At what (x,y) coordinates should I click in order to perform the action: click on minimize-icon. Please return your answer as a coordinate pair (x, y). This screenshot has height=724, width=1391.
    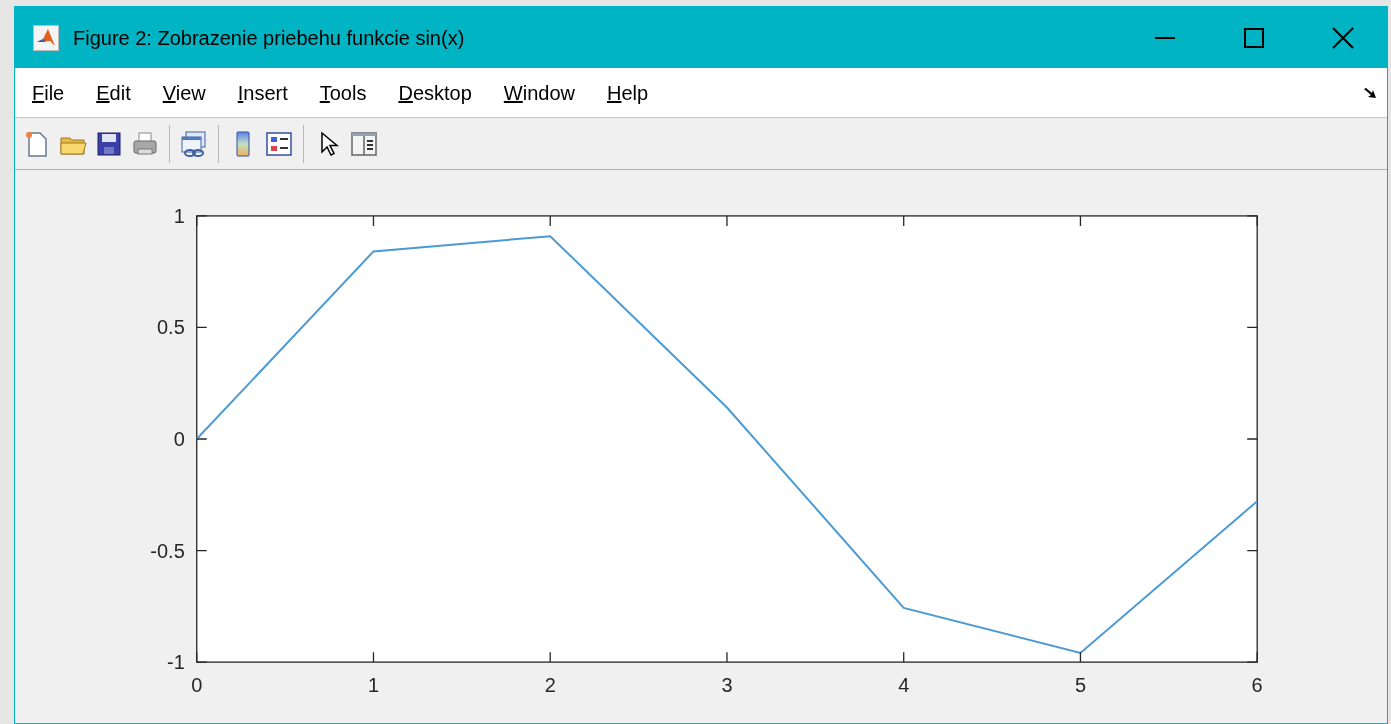
    Looking at the image, I should click on (1164, 37).